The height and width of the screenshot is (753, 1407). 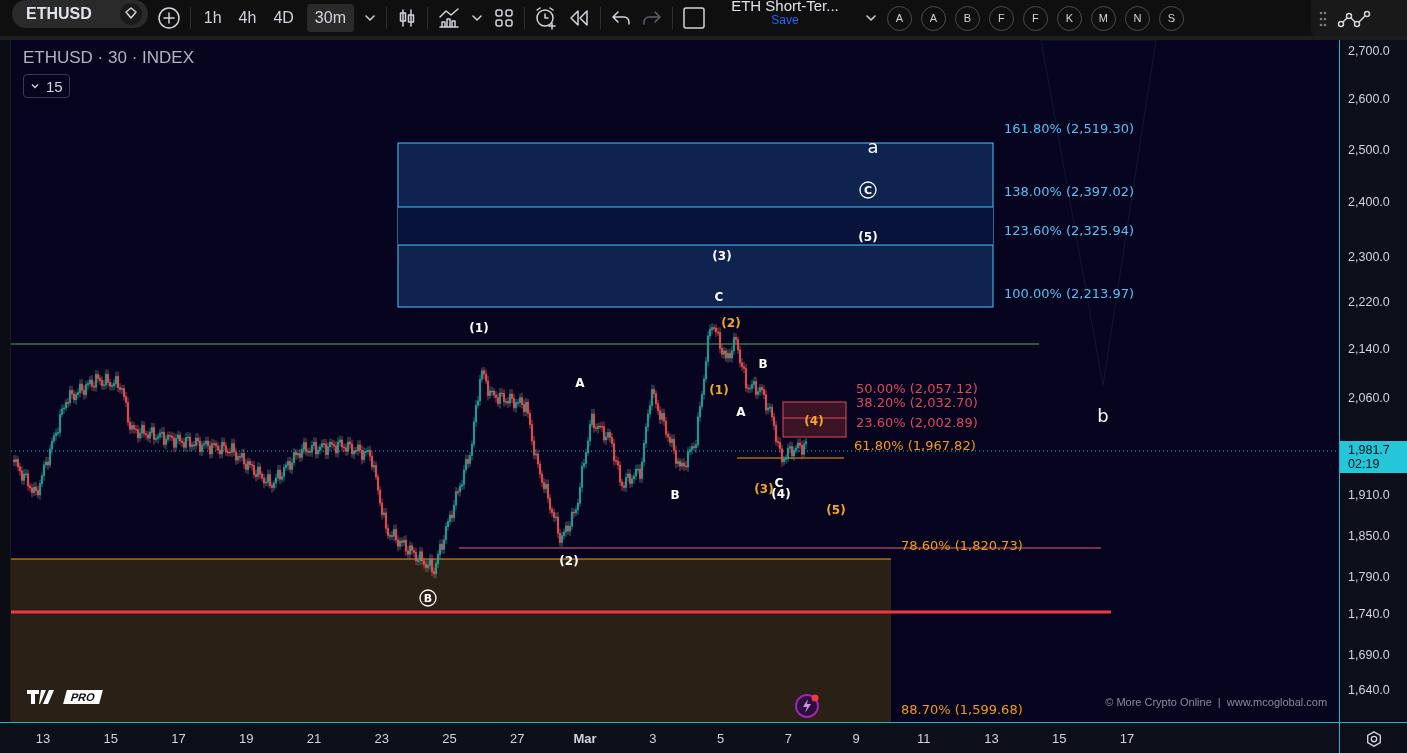 I want to click on fib-level-label: 161.80% (2,519.30), so click(x=1069, y=128).